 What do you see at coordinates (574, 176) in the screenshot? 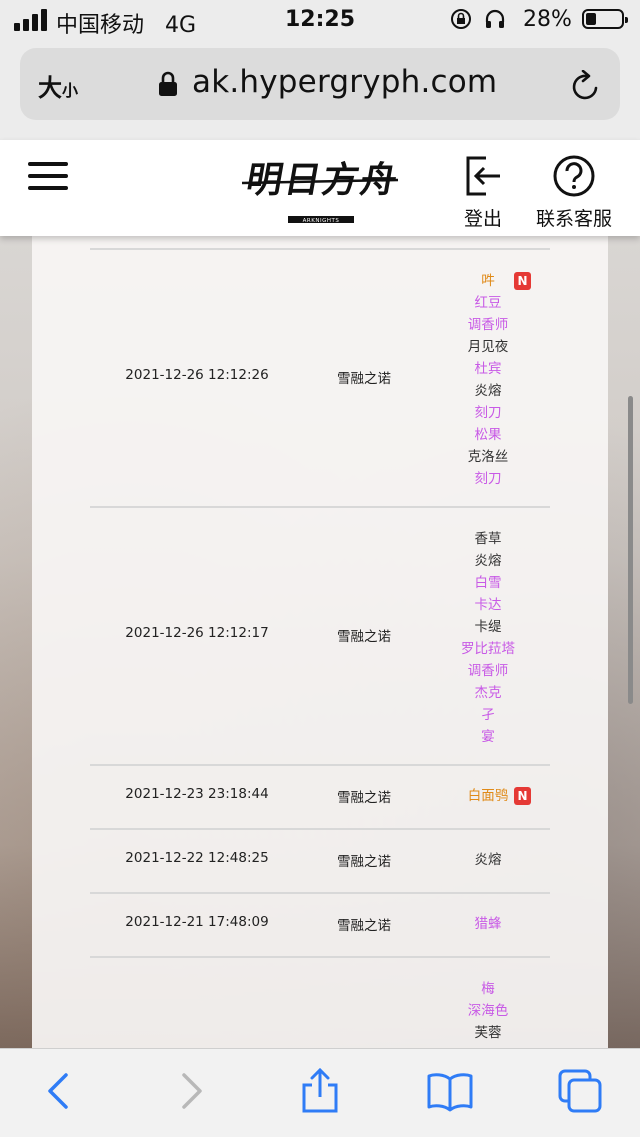
I see `help-icon` at bounding box center [574, 176].